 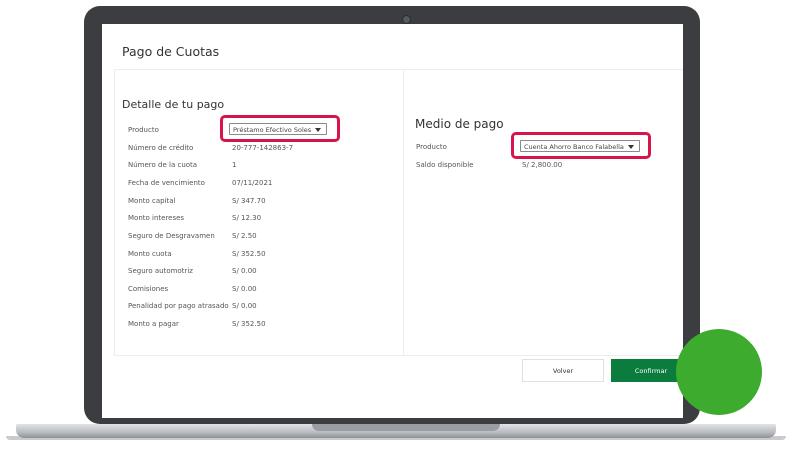 What do you see at coordinates (459, 124) in the screenshot?
I see `medio-title: Medio de pago` at bounding box center [459, 124].